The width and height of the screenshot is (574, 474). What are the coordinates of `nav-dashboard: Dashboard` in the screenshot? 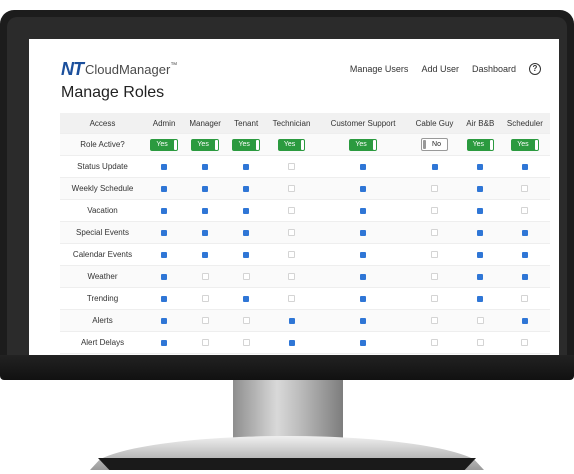 It's located at (494, 69).